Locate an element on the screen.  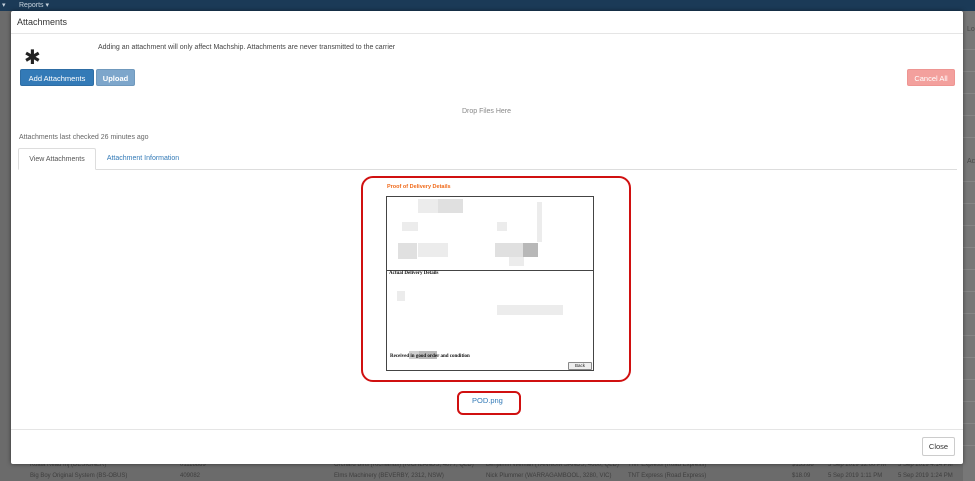
tab-view-attachments: View Attachments is located at coordinates (57, 159).